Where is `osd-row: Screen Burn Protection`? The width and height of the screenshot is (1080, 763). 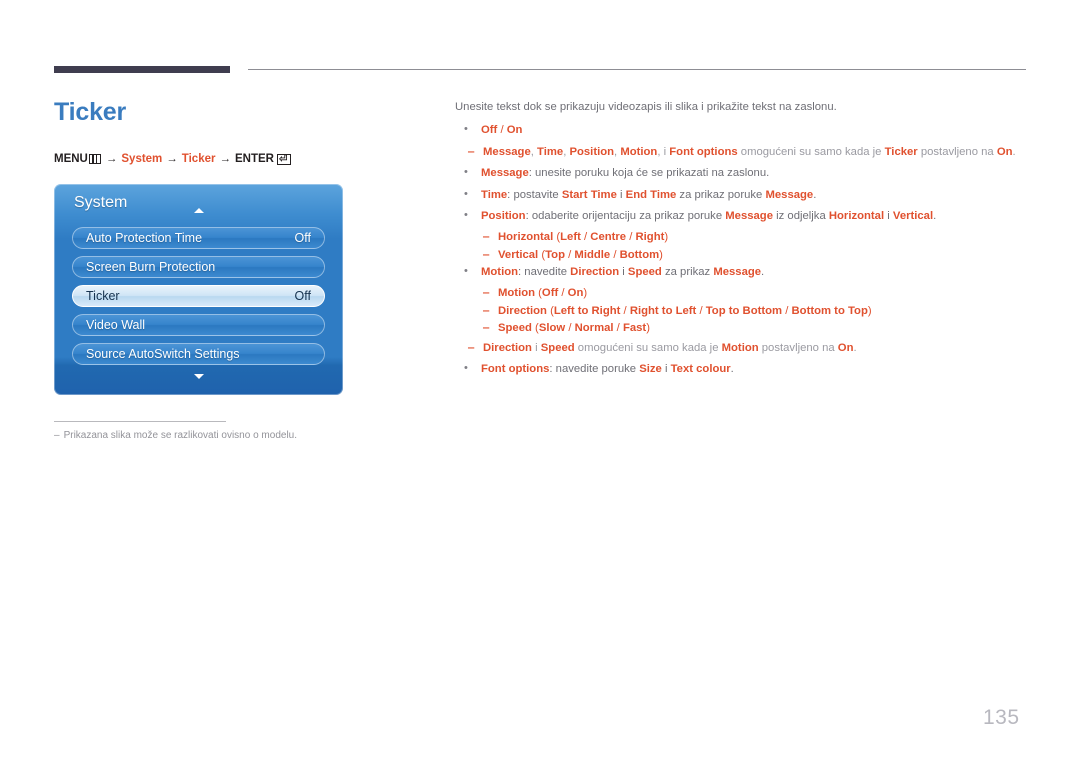 osd-row: Screen Burn Protection is located at coordinates (198, 267).